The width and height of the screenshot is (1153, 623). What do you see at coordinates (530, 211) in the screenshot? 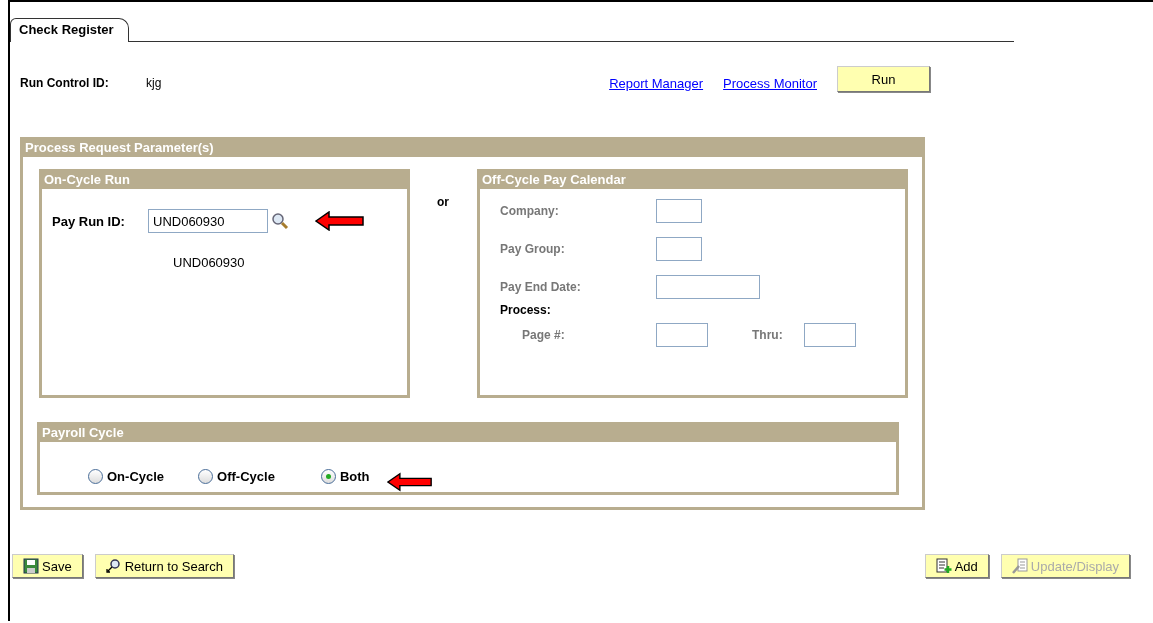
I see `field-label: Company:` at bounding box center [530, 211].